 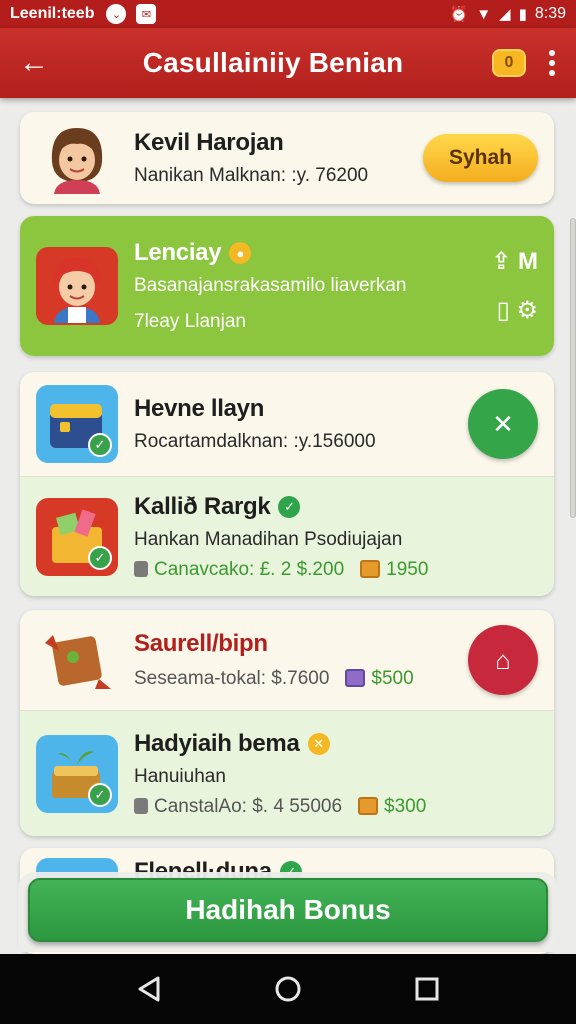 I want to click on item-name: Lenciay ●, so click(x=312, y=253).